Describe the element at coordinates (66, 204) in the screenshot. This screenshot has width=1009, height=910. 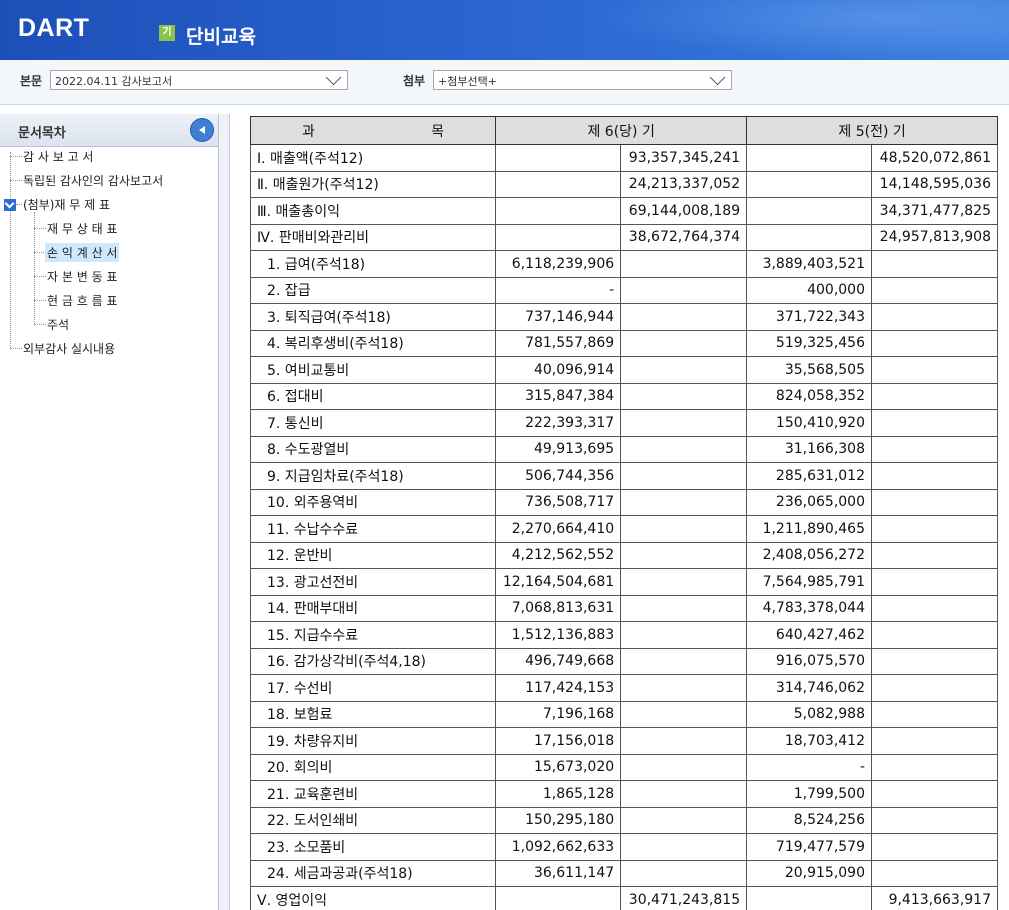
I see `toc-item-financial-statements: (첨부)재 무 제 표` at that location.